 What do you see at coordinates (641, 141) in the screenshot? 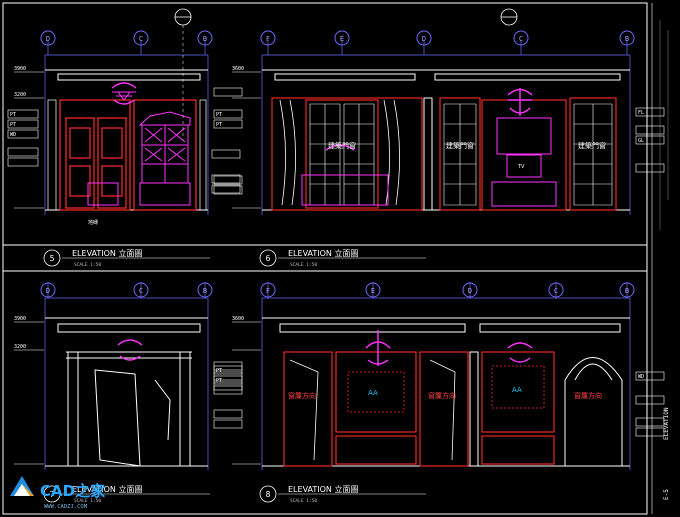
I see `tag-label: GL` at bounding box center [641, 141].